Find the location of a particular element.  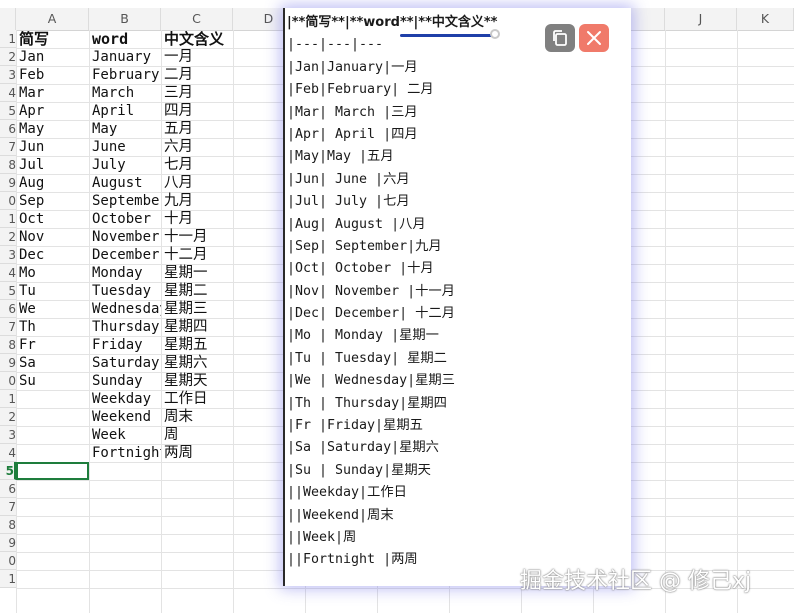

cell-C7: 六月 is located at coordinates (197, 147).